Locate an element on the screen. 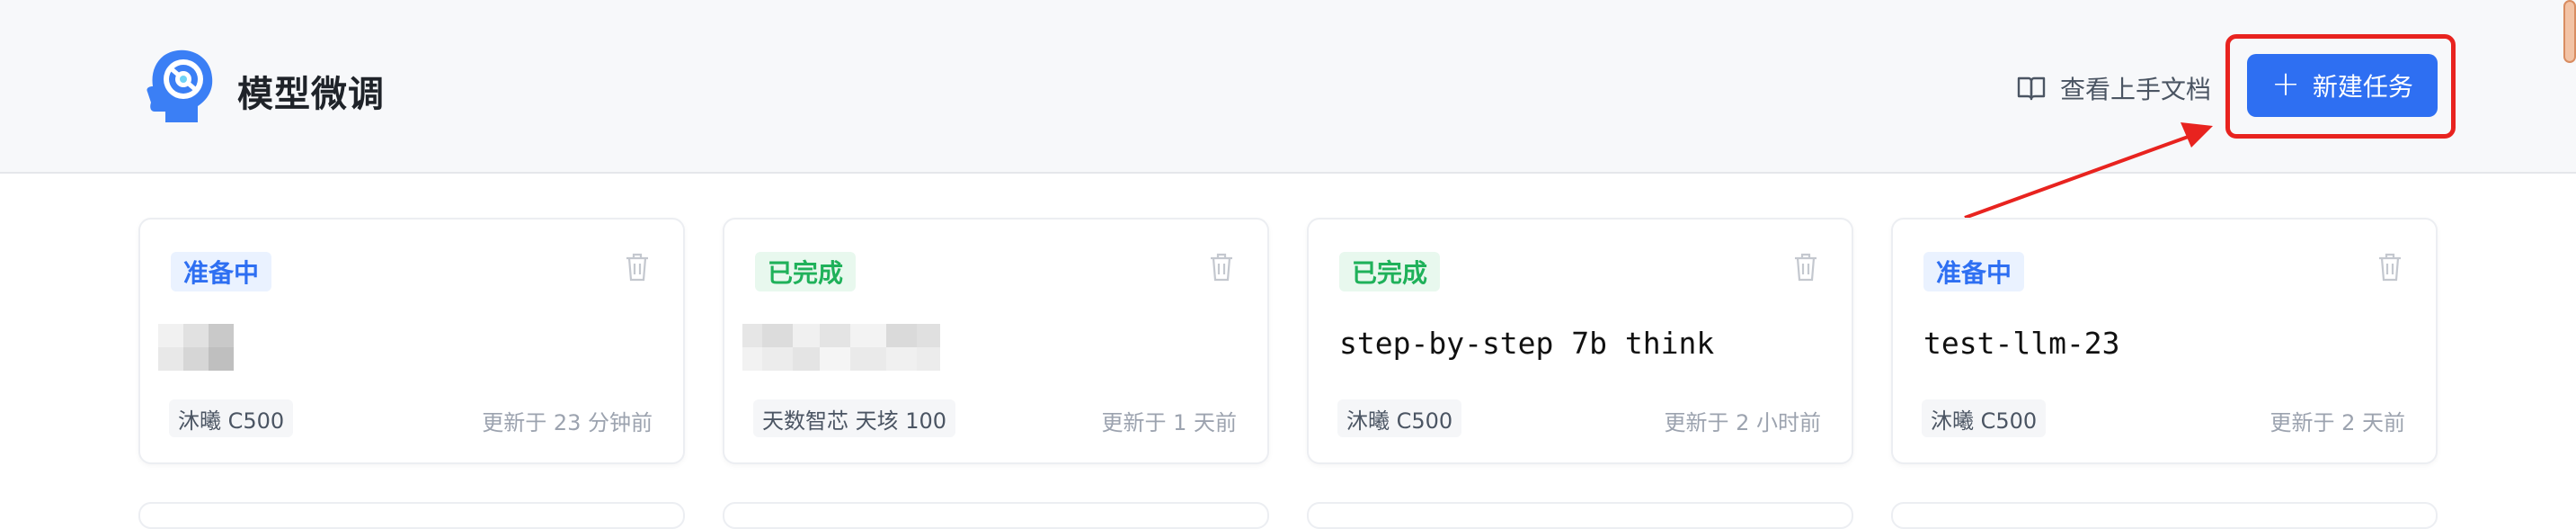 The width and height of the screenshot is (2576, 529). docs-link: 查看上手文档 is located at coordinates (2114, 88).